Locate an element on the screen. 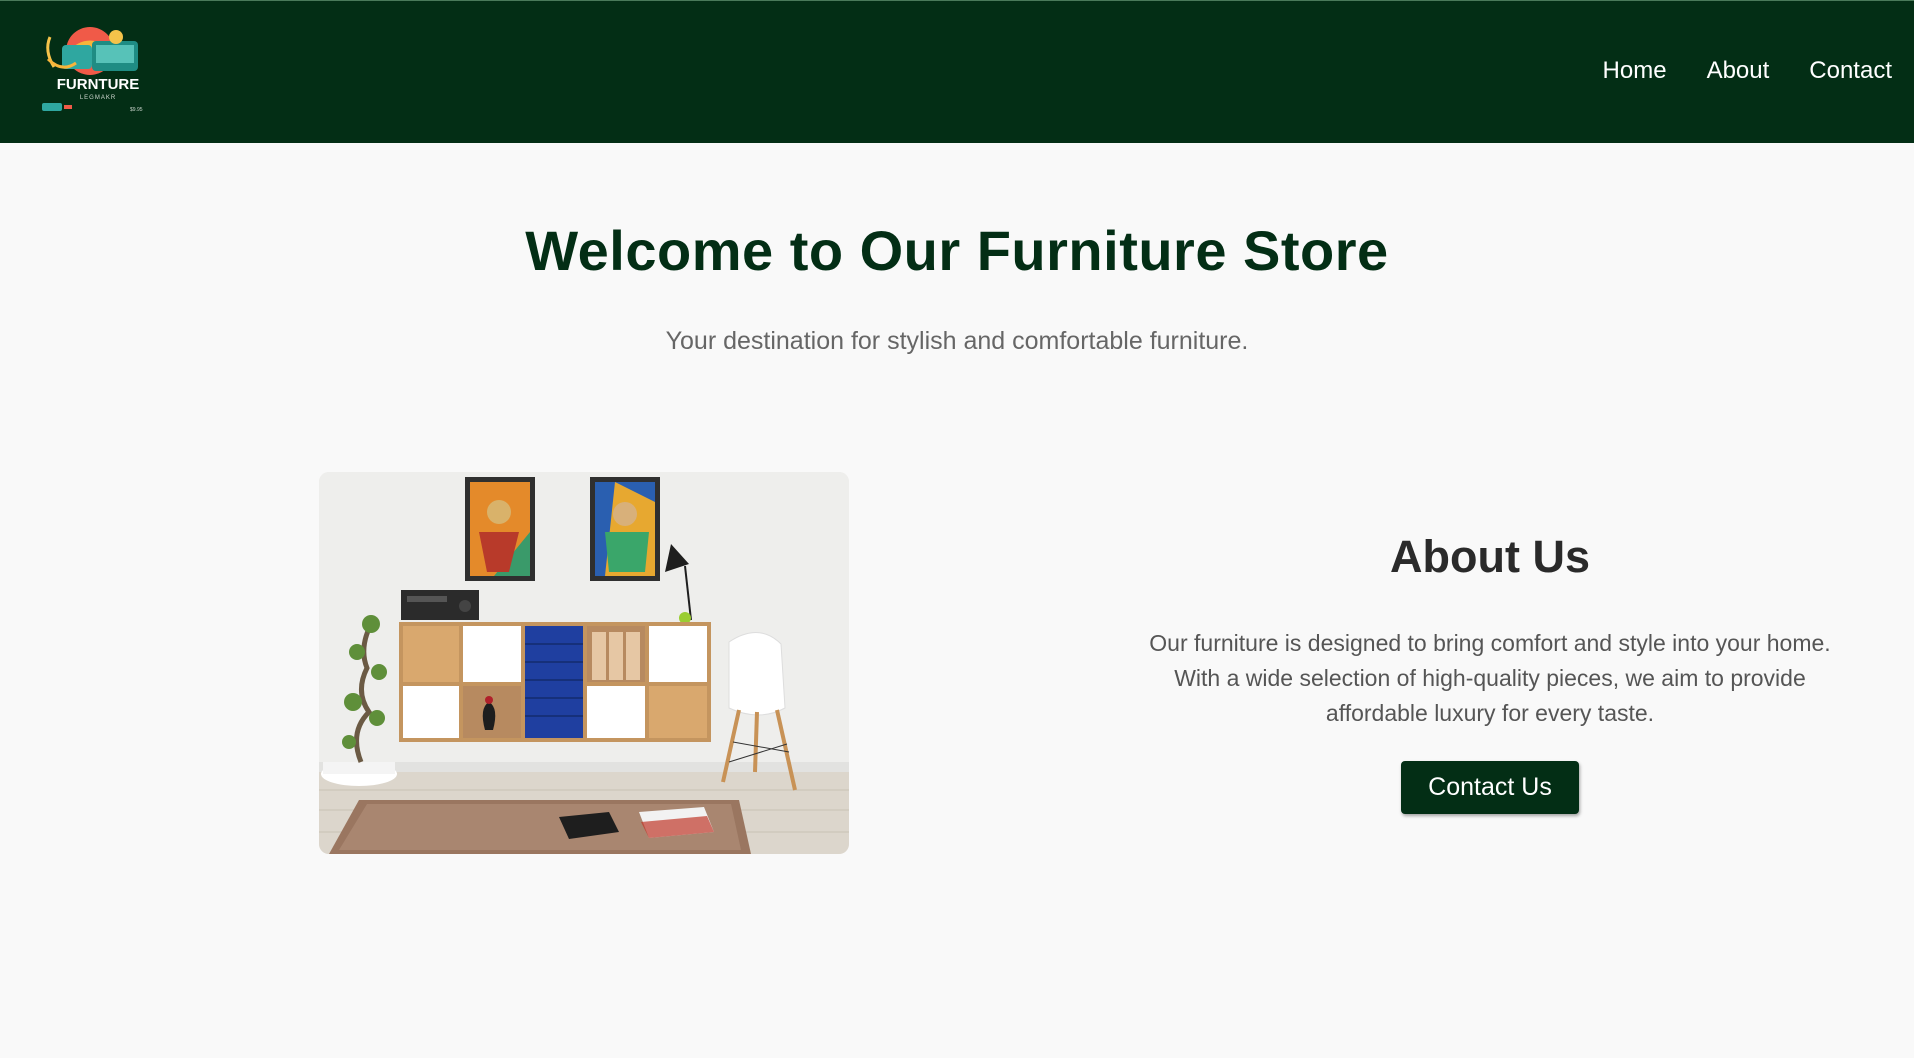  main-nav: Home About Contact is located at coordinates (1747, 71).